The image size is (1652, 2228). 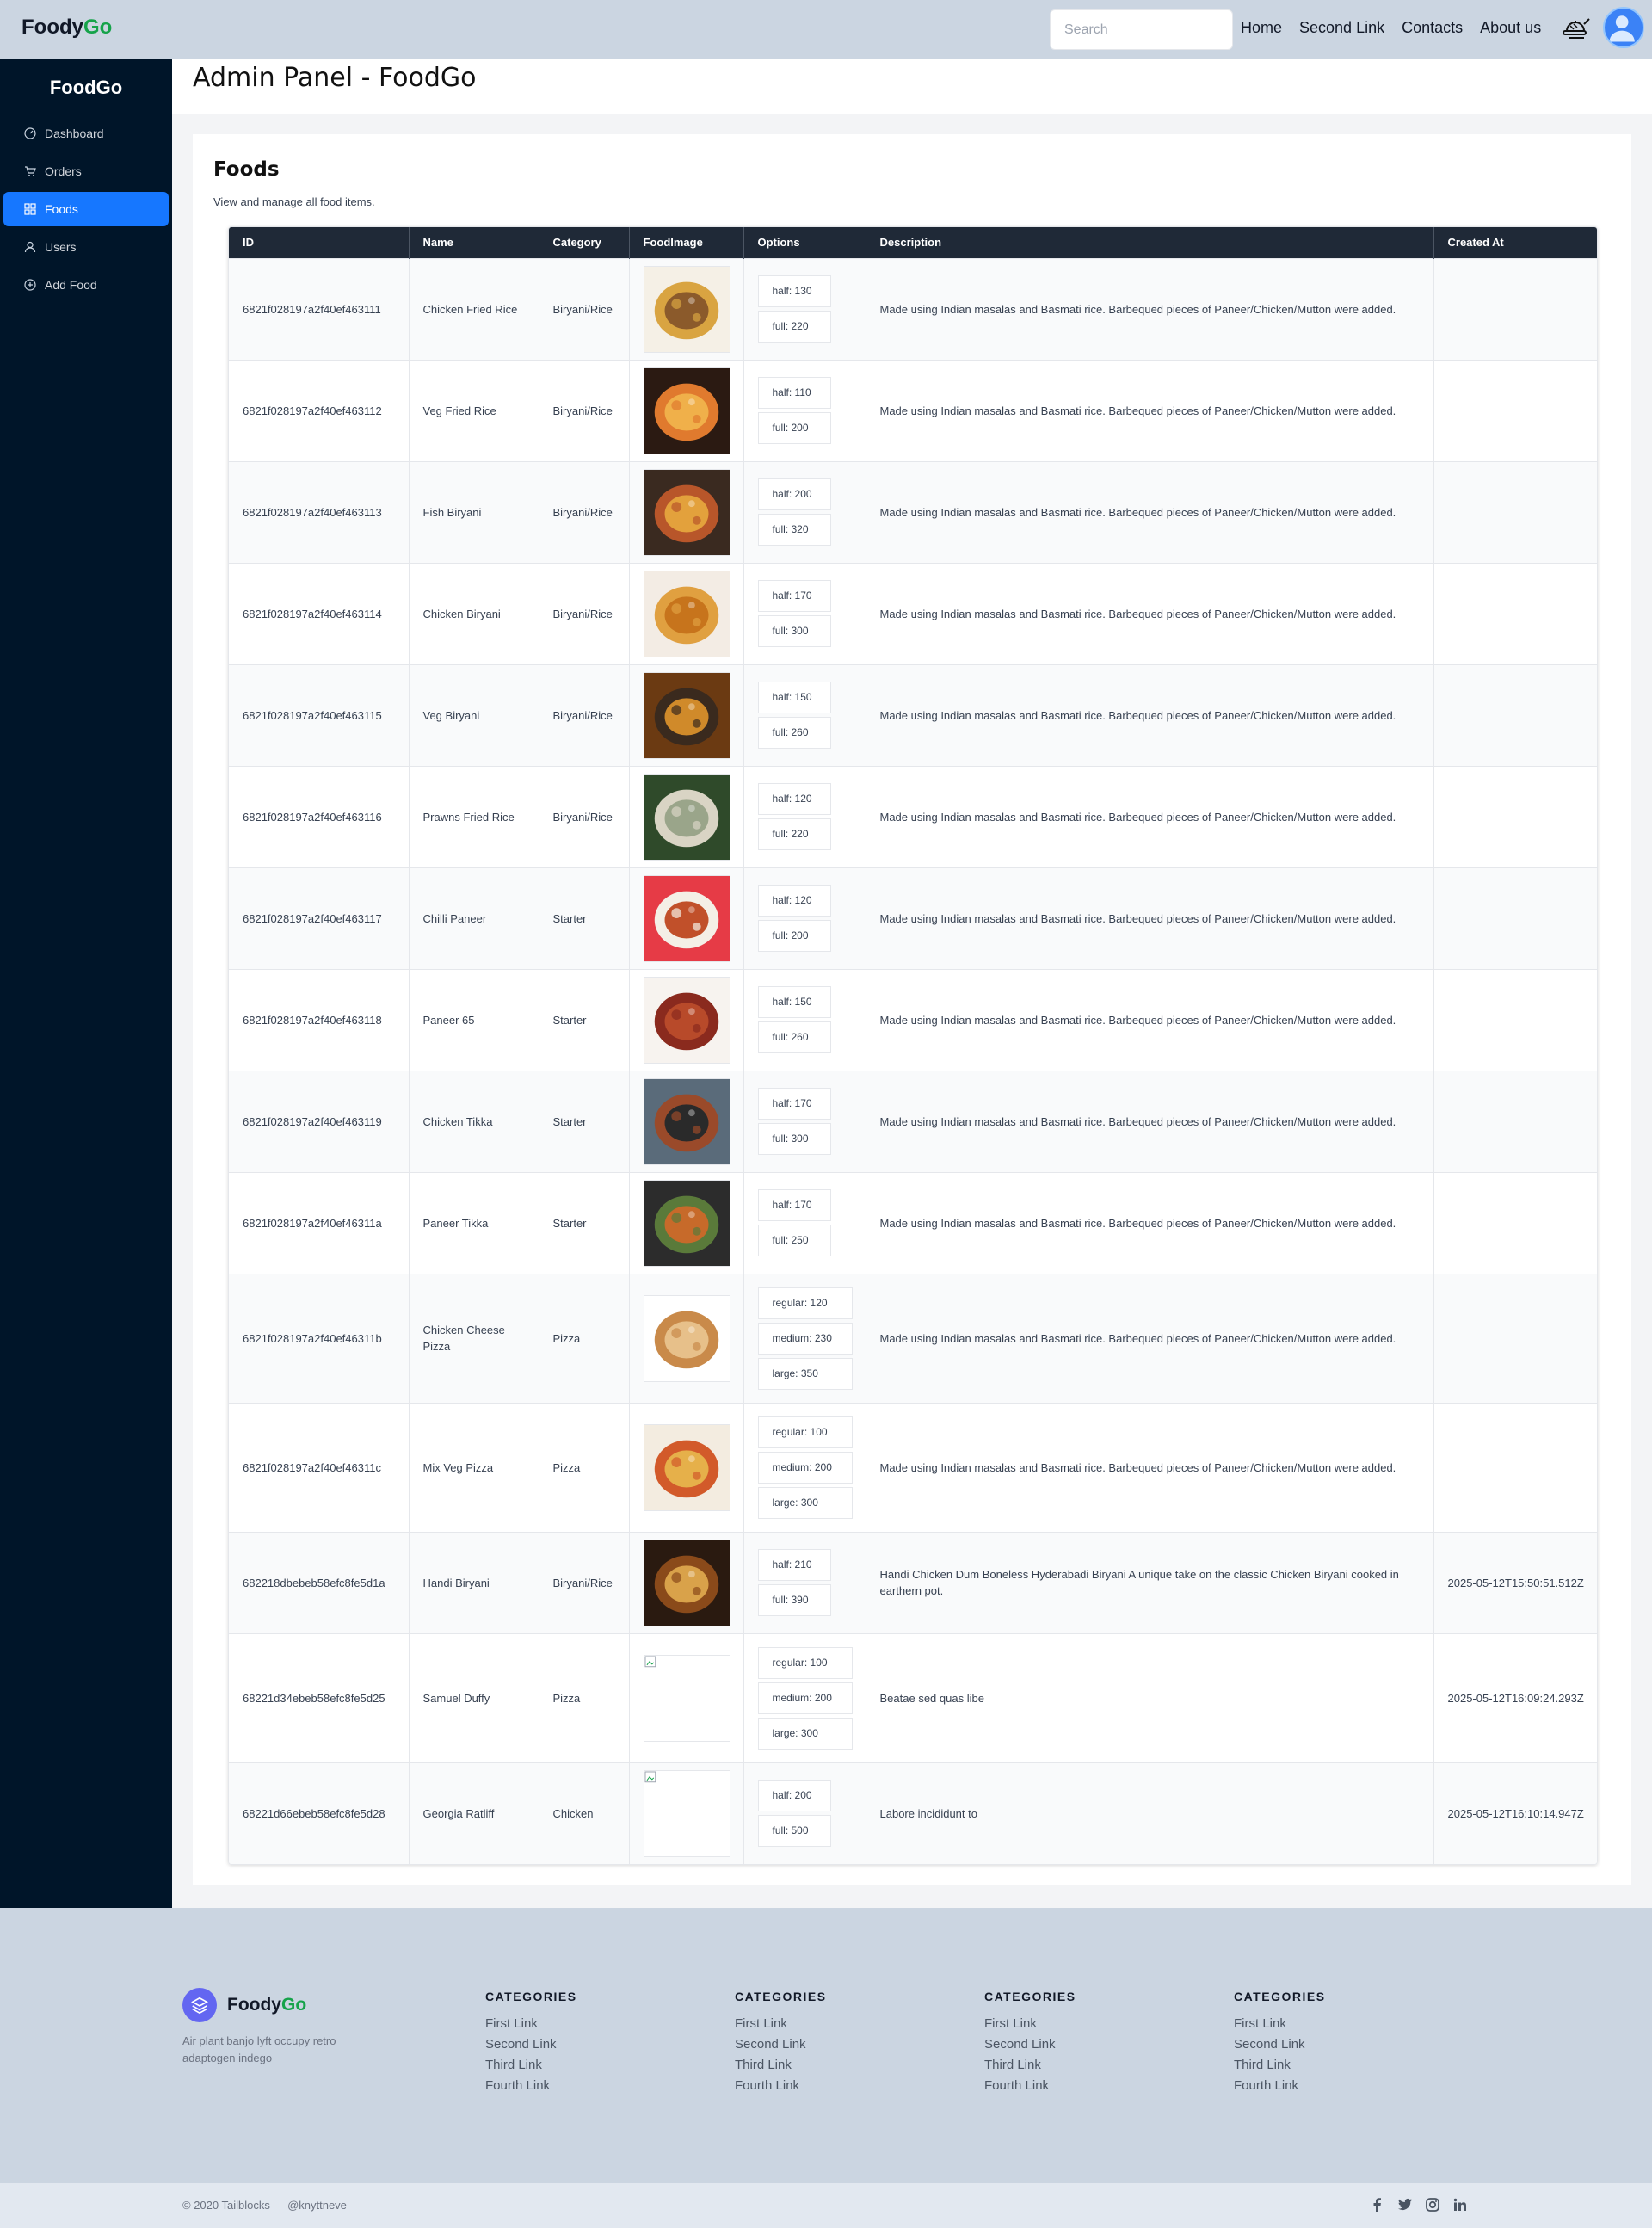 I want to click on linkedin-icon, so click(x=1460, y=2205).